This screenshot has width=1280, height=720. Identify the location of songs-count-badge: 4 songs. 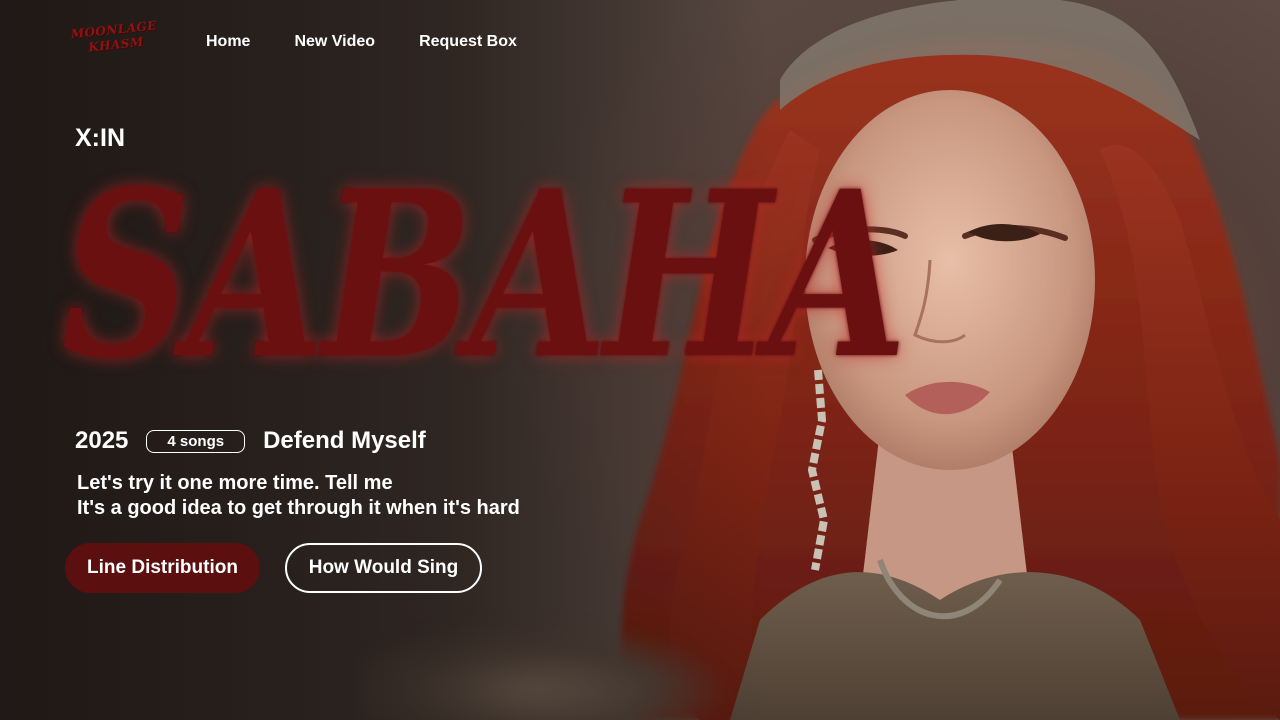
(196, 441).